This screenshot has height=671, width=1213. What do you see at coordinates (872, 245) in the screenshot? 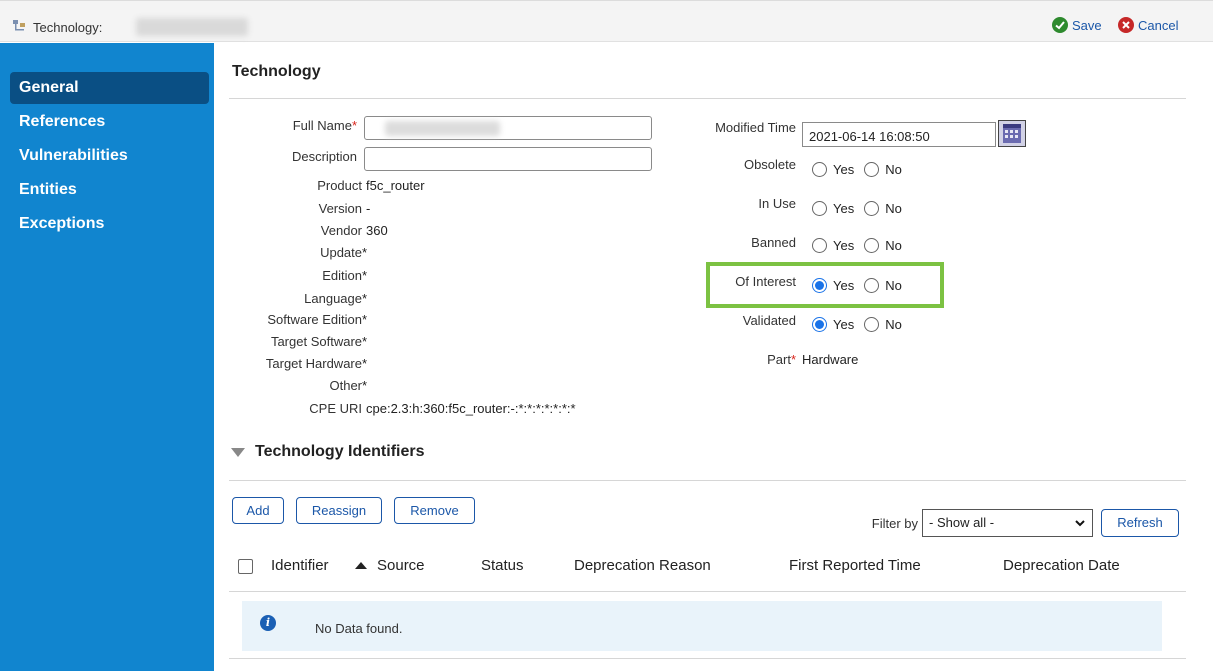
I see `banned-no-radio` at bounding box center [872, 245].